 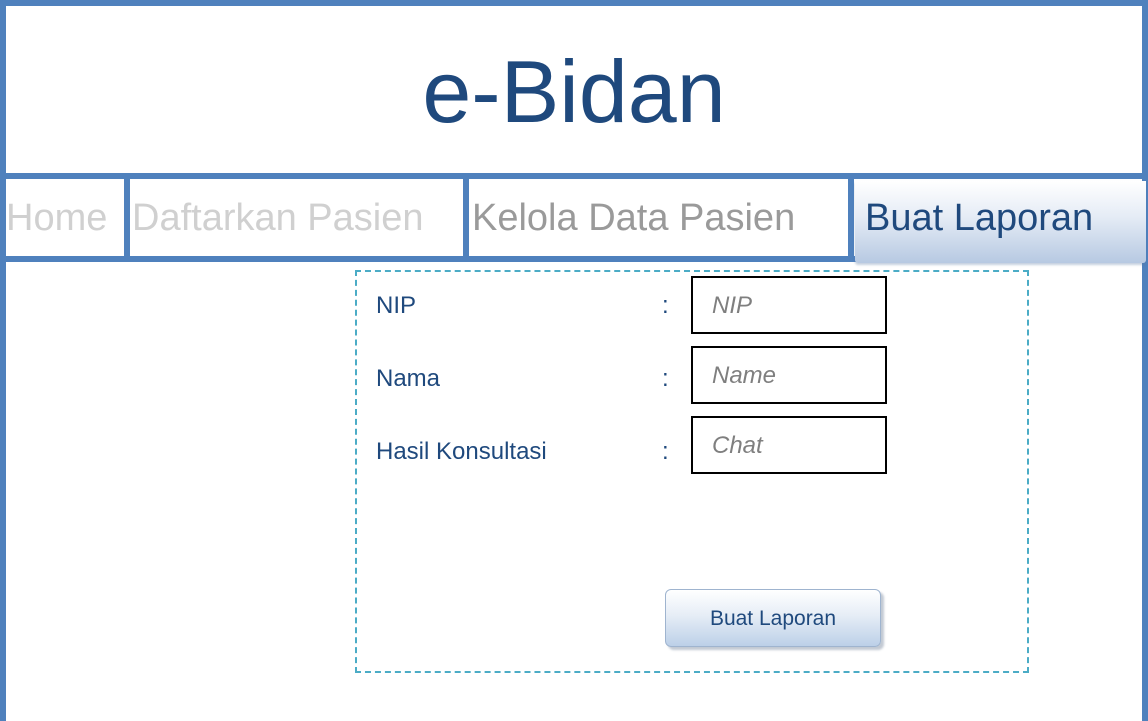 I want to click on nama-placeholder: Name, so click(x=744, y=375).